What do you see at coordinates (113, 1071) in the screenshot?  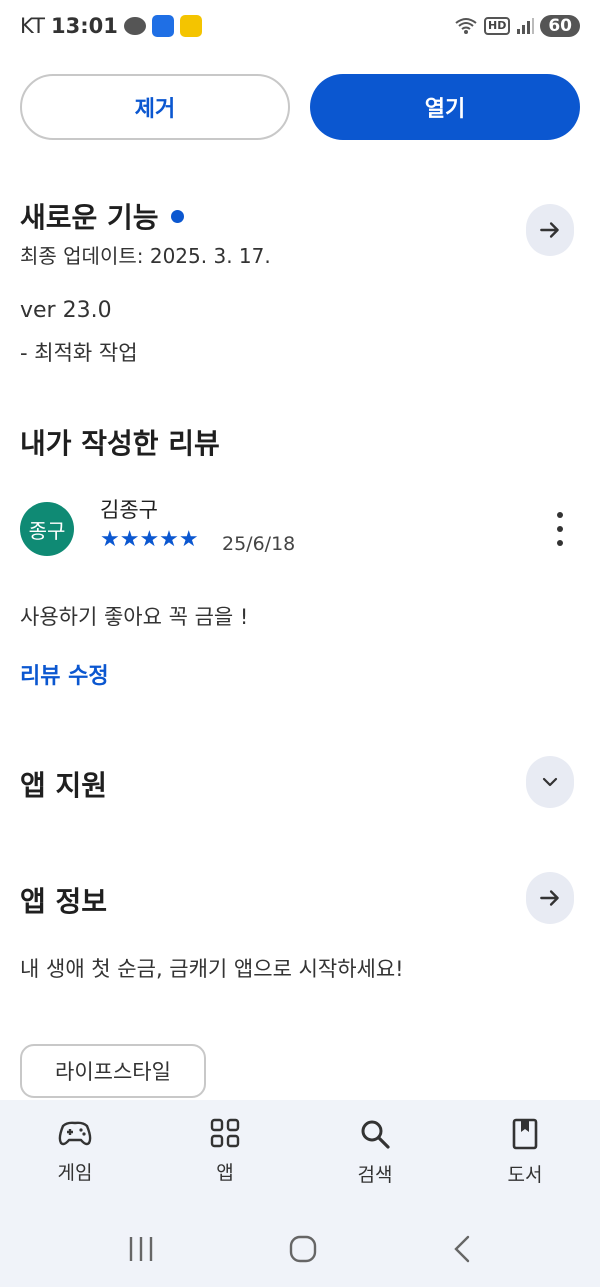 I see `category-chip: 라이프스타일` at bounding box center [113, 1071].